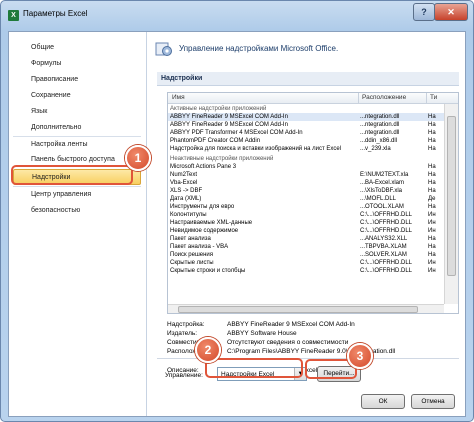 This screenshot has height=422, width=474. I want to click on cell-name: Невидимое содержимое, so click(204, 231).